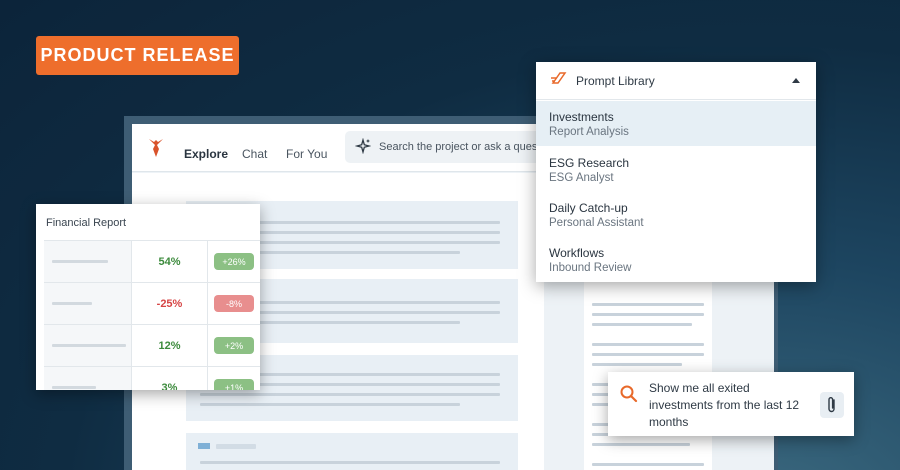 The height and width of the screenshot is (470, 900). Describe the element at coordinates (206, 154) in the screenshot. I see `tab-explore: Explore` at that location.